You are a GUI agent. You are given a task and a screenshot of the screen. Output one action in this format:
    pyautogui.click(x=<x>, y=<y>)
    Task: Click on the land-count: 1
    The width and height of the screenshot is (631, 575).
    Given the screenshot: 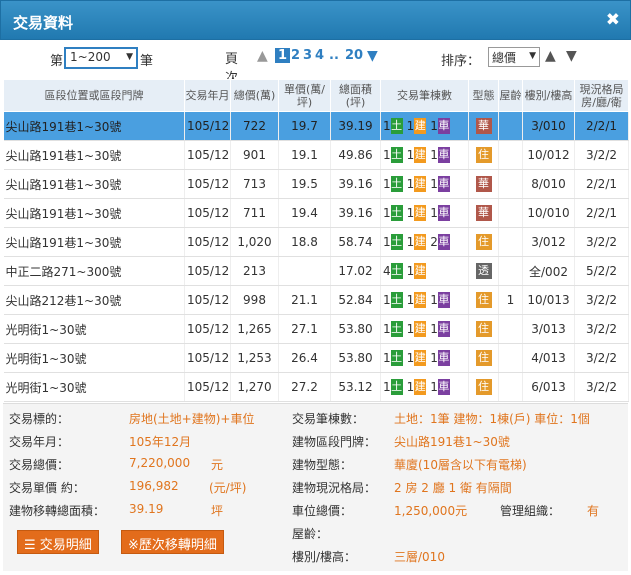 What is the action you would take?
    pyautogui.click(x=387, y=242)
    